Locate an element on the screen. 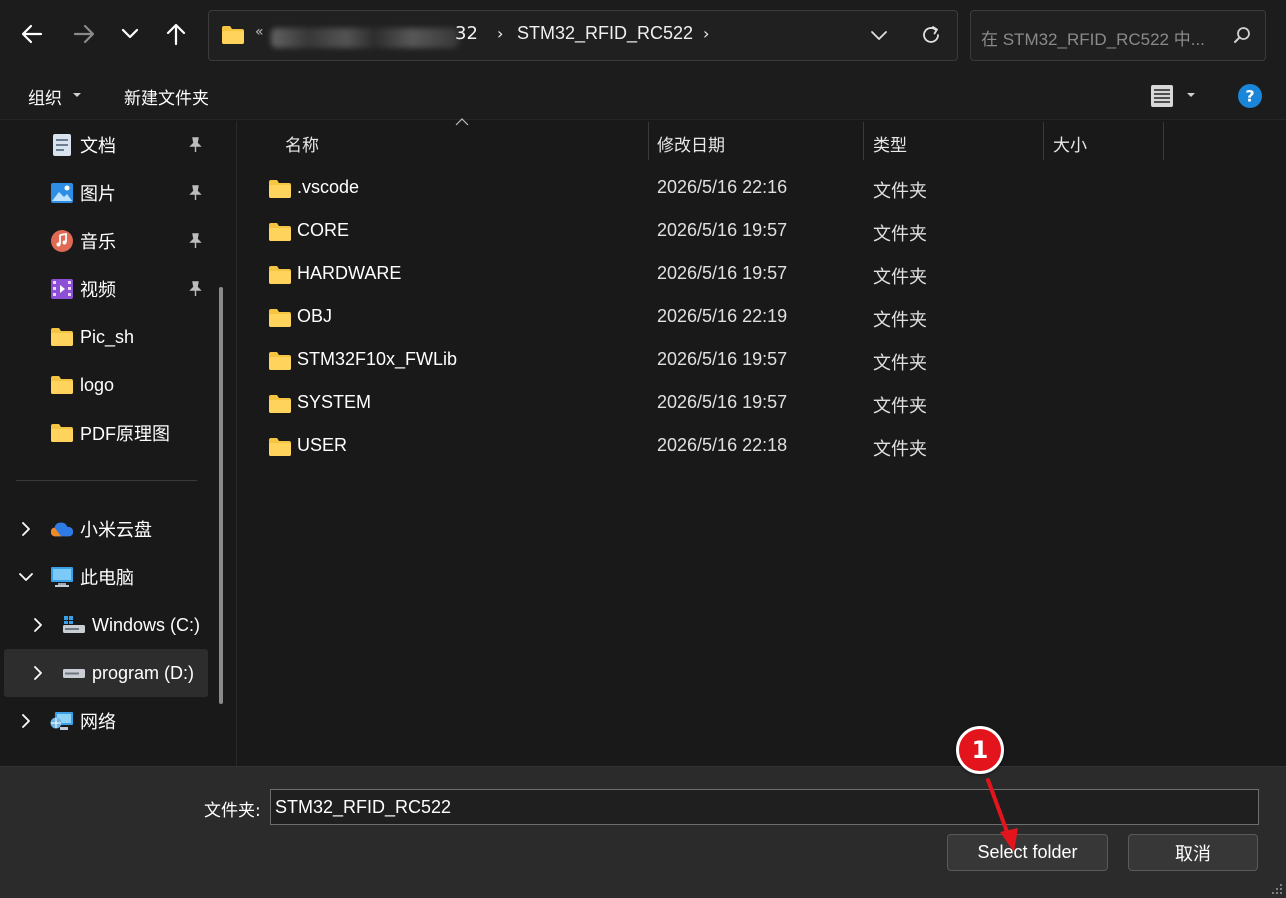  column-header-name: 名称 is located at coordinates (302, 143).